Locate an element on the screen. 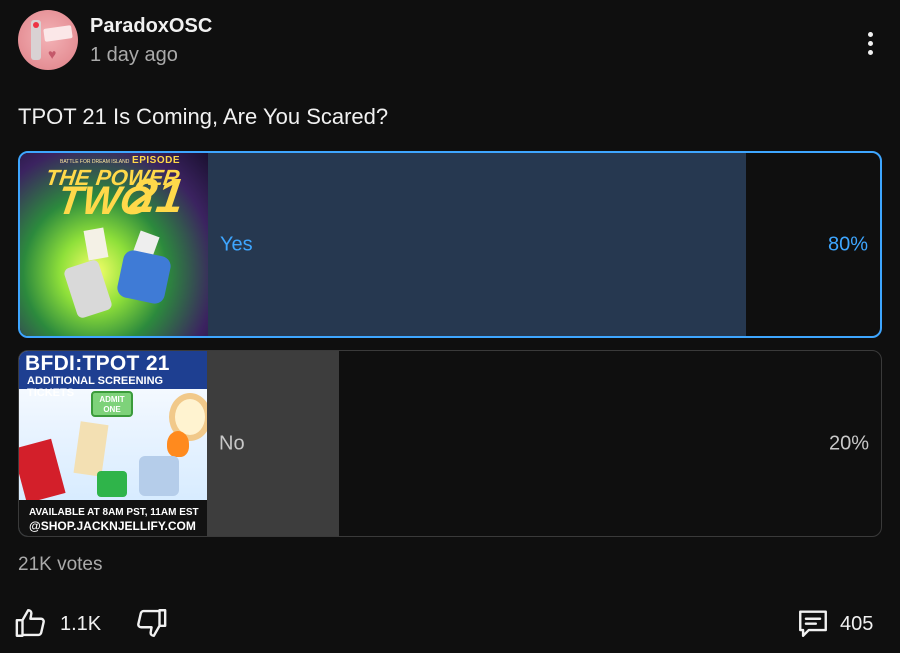 The image size is (900, 653). poll-question: TPOT 21 Is Coming, Are You Scared? is located at coordinates (203, 116).